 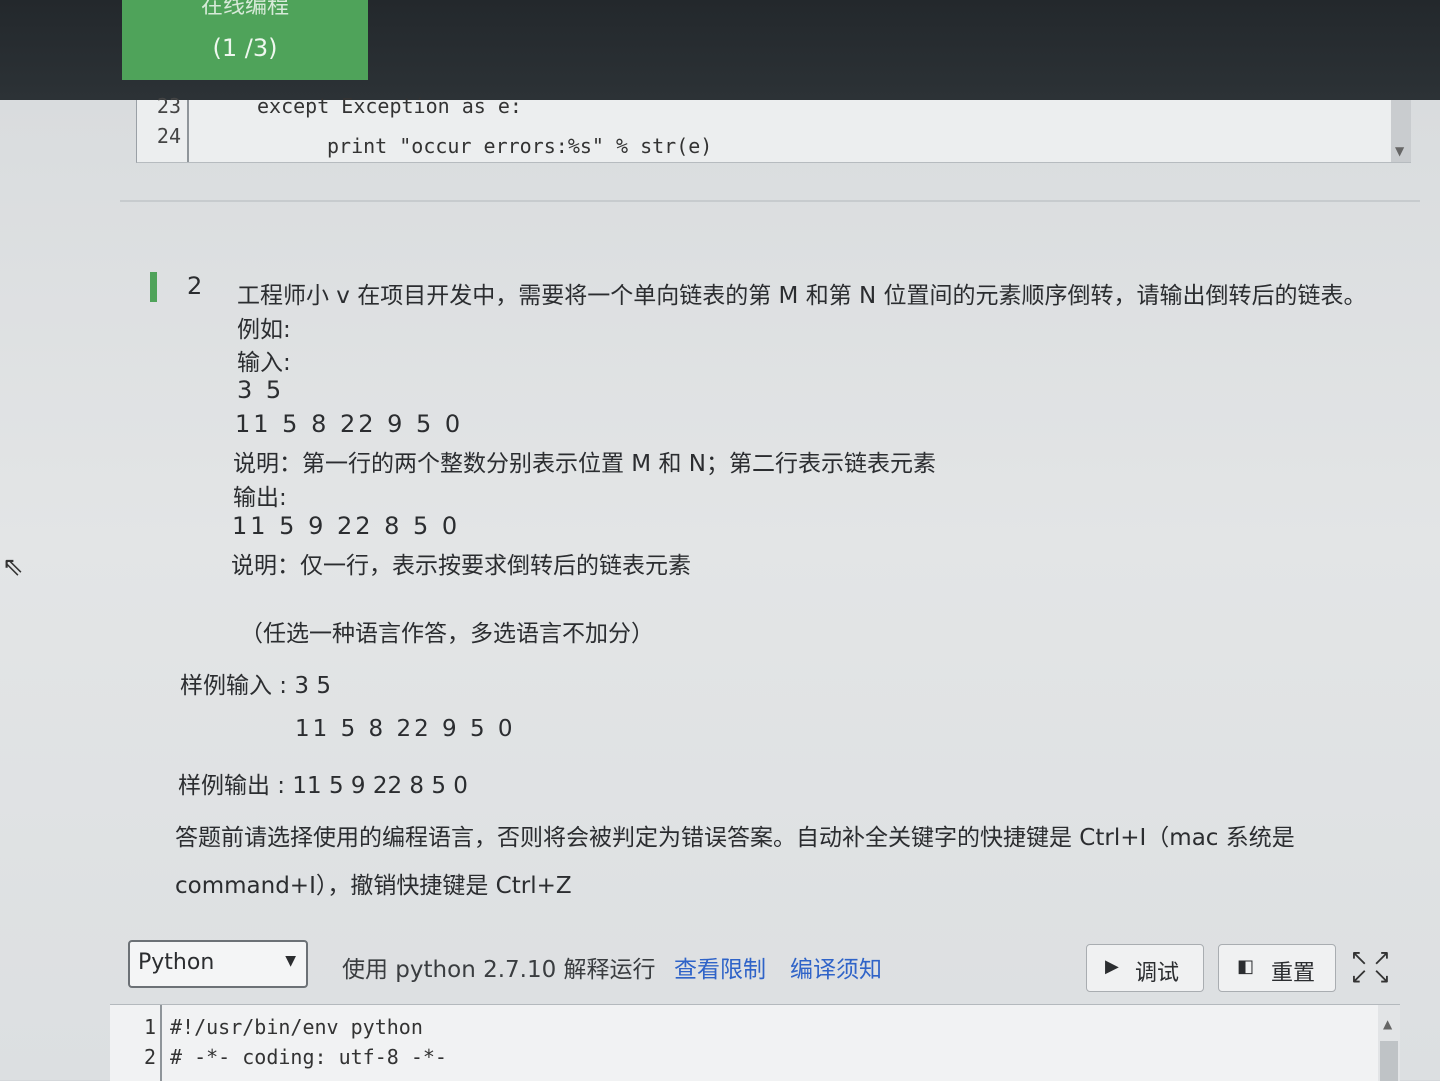 I want to click on debug-button: ▶ 调试, so click(x=1145, y=968).